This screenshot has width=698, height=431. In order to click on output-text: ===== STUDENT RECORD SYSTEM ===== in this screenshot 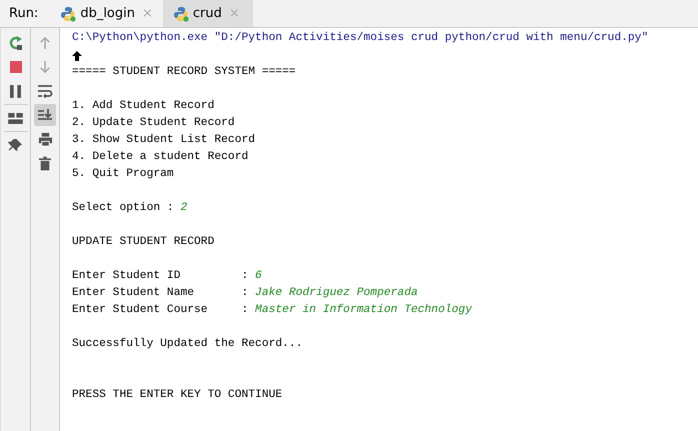, I will do `click(184, 72)`.